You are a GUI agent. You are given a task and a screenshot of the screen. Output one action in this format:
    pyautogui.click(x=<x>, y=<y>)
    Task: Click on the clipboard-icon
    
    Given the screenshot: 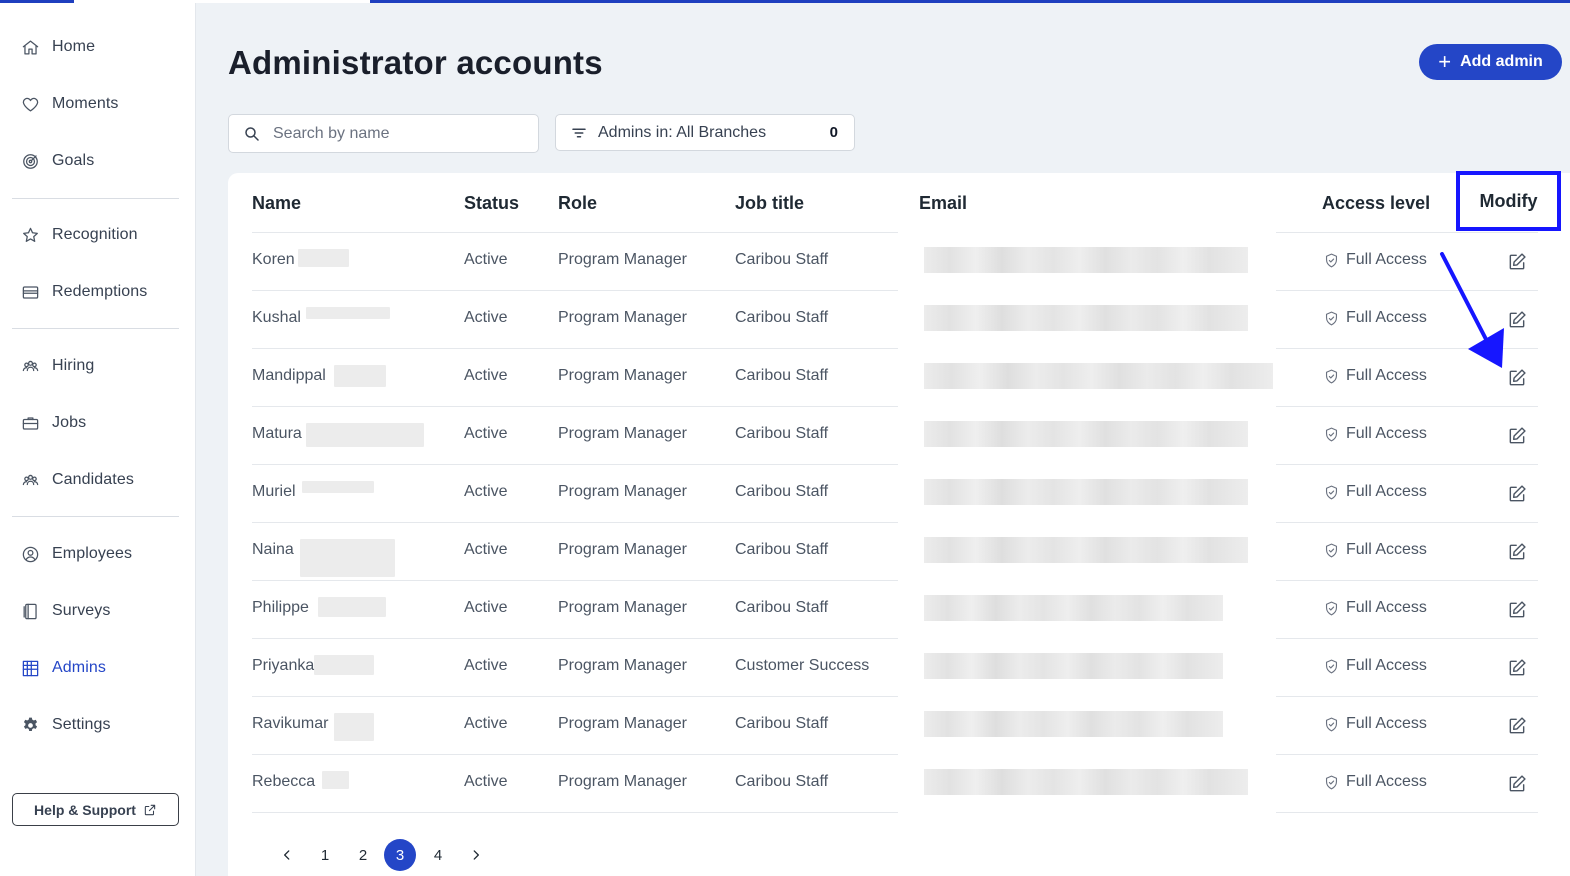 What is the action you would take?
    pyautogui.click(x=30, y=611)
    